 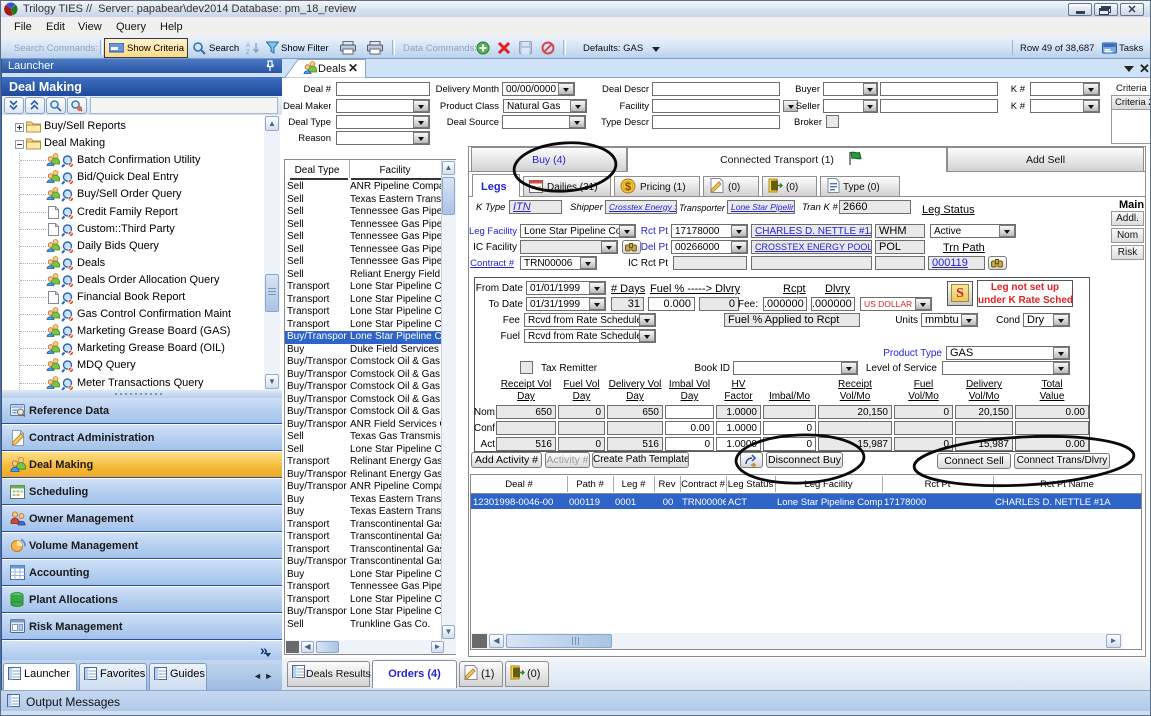 I want to click on svg-text: A, so click(x=248, y=46).